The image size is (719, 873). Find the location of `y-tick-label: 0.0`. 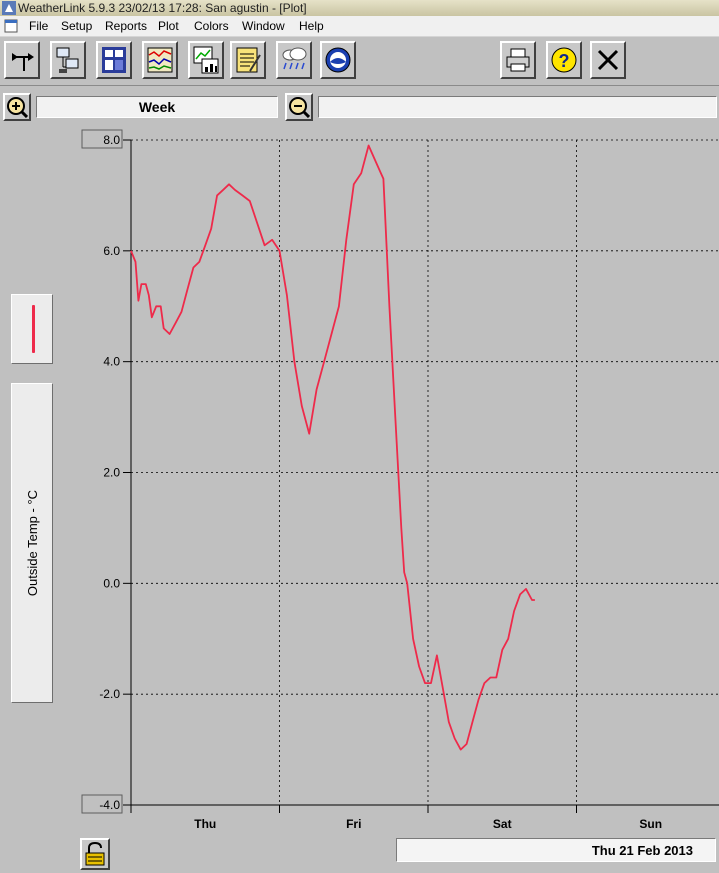

y-tick-label: 0.0 is located at coordinates (111, 583).